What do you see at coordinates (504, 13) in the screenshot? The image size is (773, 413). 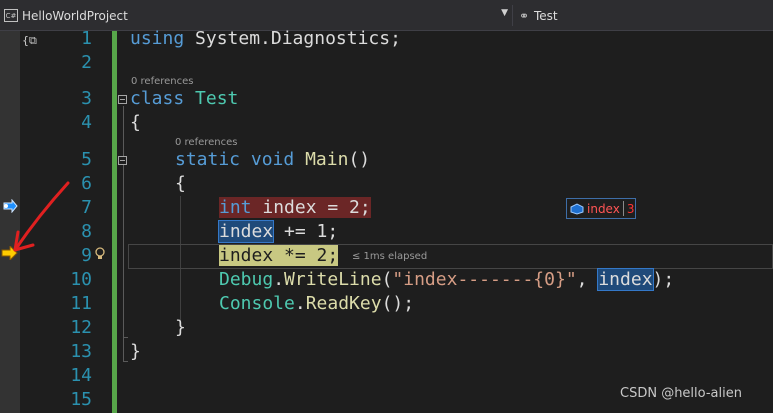 I see `chevron-down-icon: ▼` at bounding box center [504, 13].